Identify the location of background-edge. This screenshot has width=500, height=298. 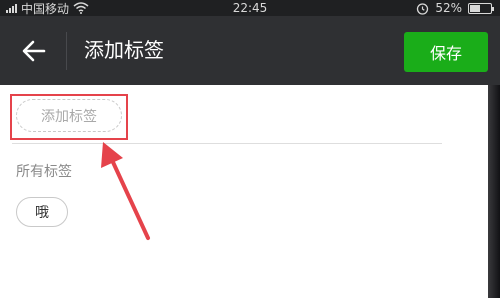
(494, 191).